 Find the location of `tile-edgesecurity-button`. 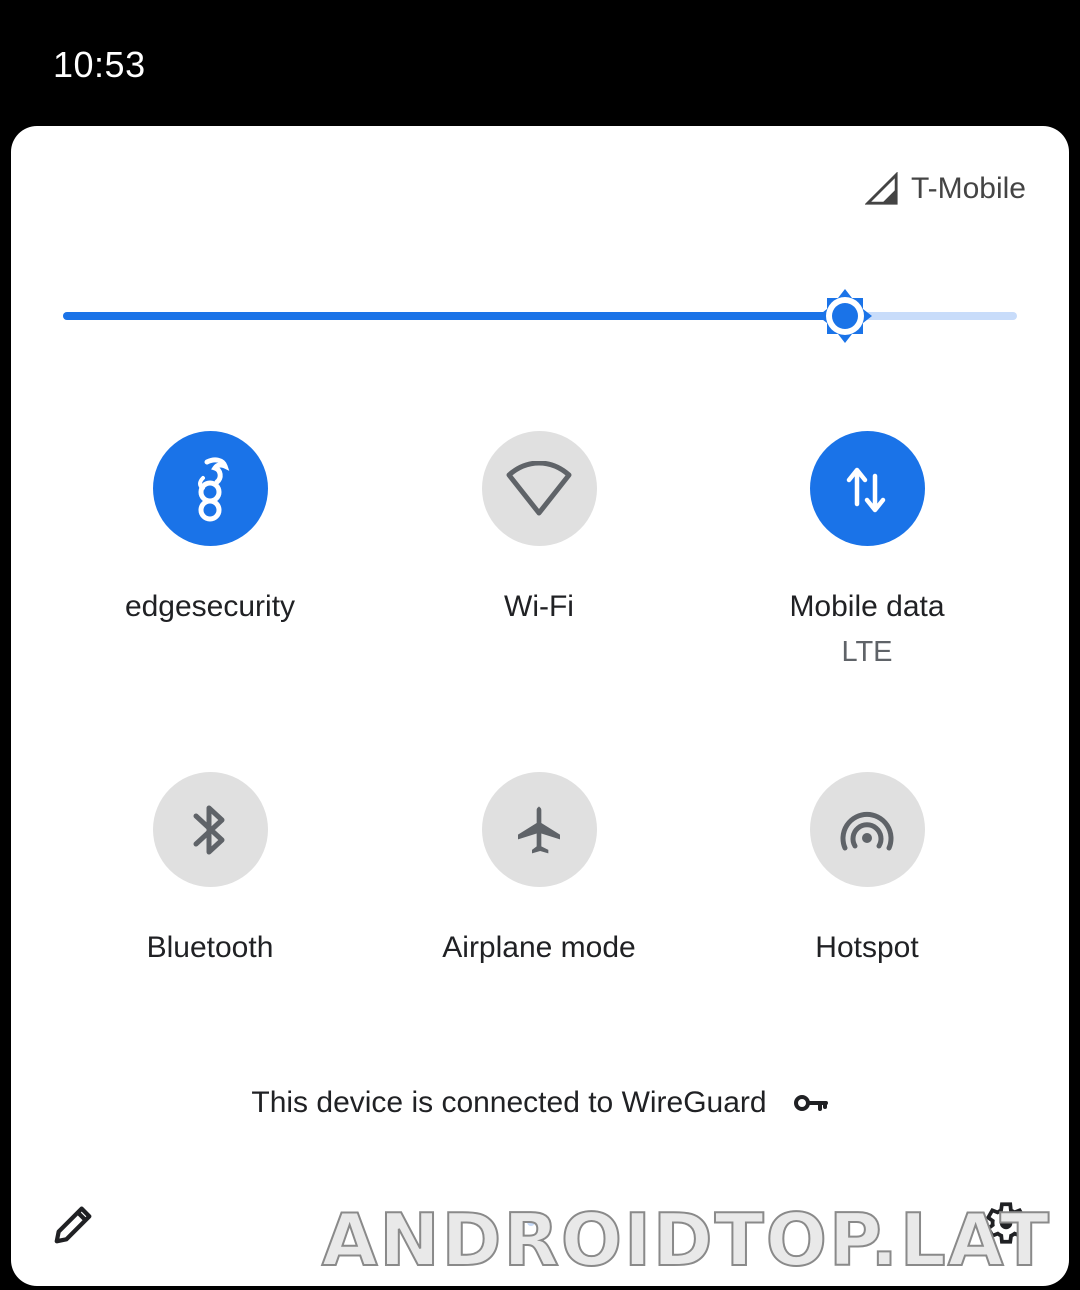

tile-edgesecurity-button is located at coordinates (210, 488).